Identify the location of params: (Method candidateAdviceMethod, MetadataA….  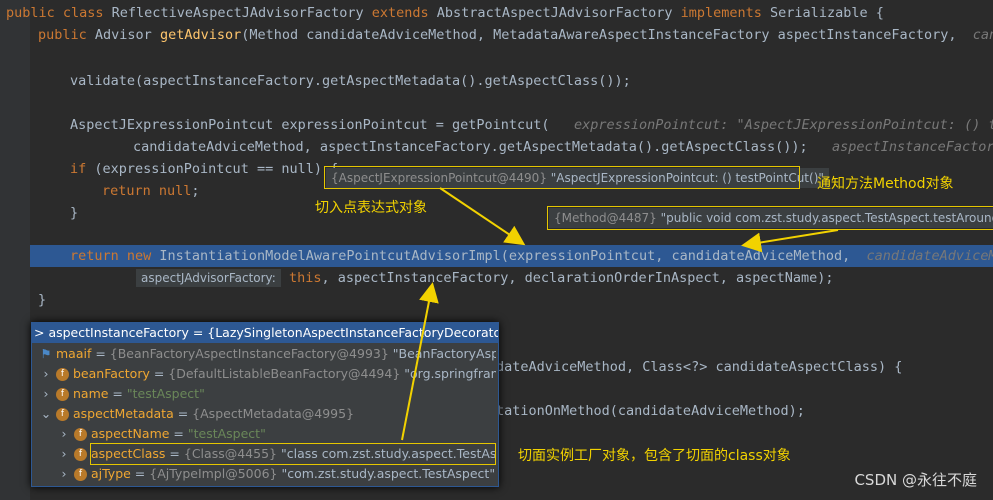
(599, 35).